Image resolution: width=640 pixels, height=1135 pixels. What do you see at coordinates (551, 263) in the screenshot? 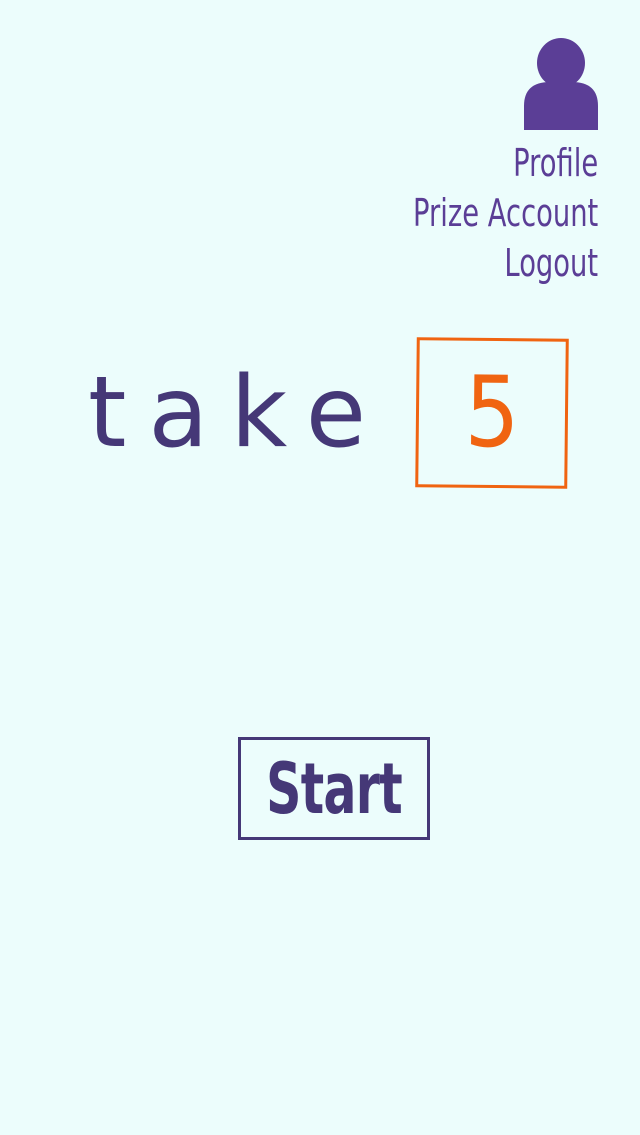
I see `logout-link: Logout` at bounding box center [551, 263].